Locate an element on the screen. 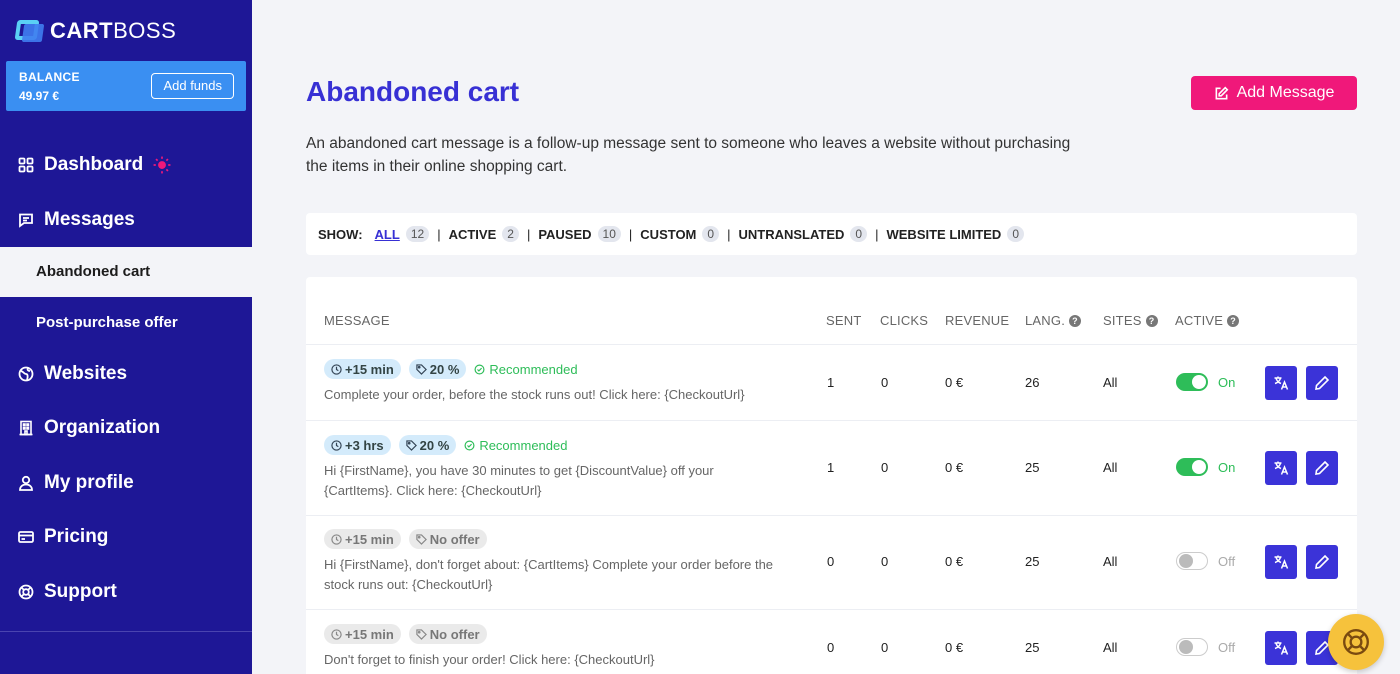 This screenshot has width=1400, height=674. grid-icon is located at coordinates (26, 165).